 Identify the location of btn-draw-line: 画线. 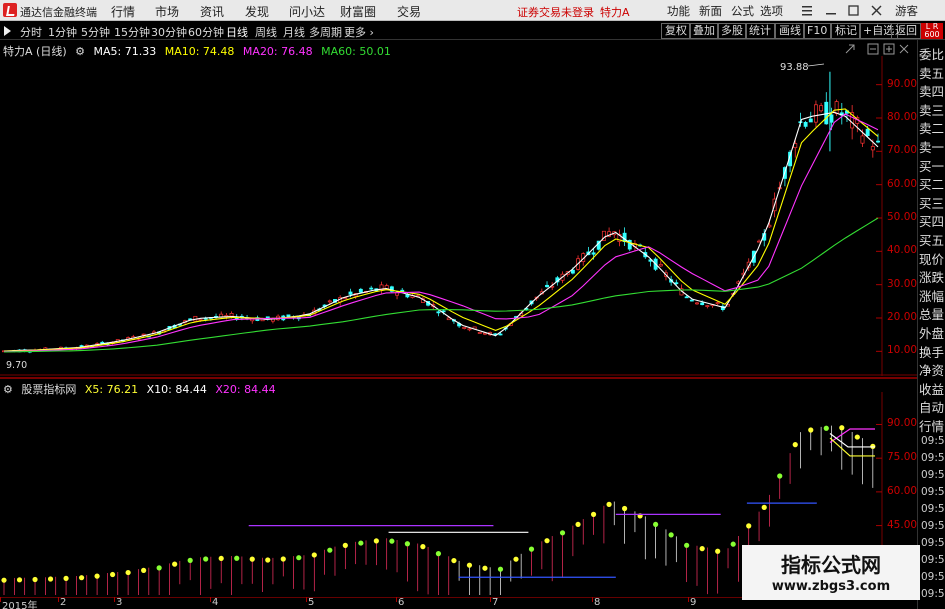
(790, 31).